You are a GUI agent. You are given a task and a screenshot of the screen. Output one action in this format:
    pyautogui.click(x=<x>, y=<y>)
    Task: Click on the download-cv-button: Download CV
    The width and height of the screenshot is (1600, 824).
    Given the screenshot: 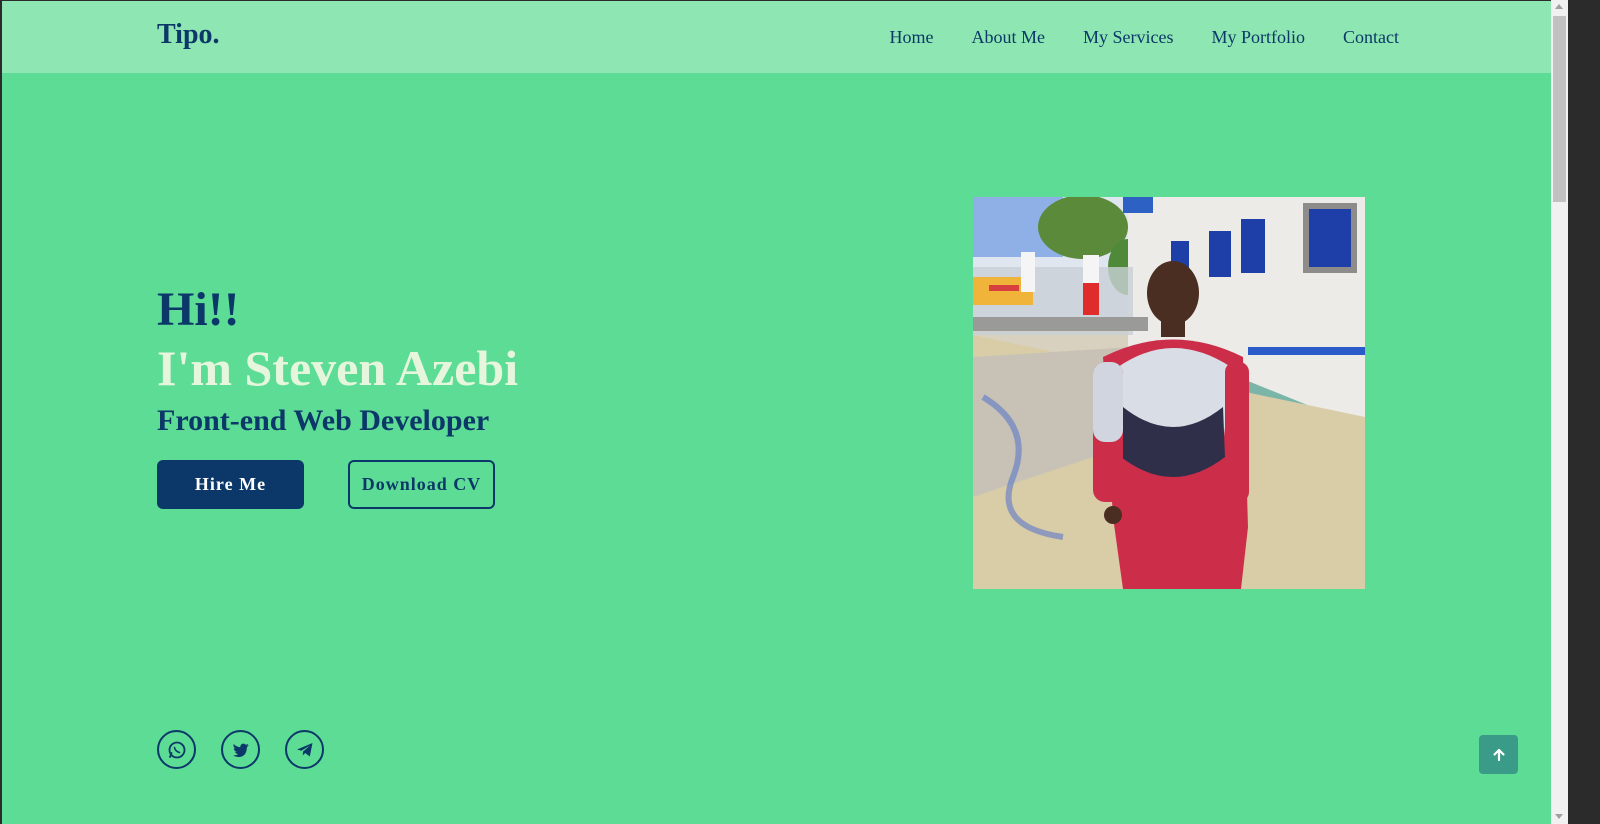 What is the action you would take?
    pyautogui.click(x=421, y=484)
    